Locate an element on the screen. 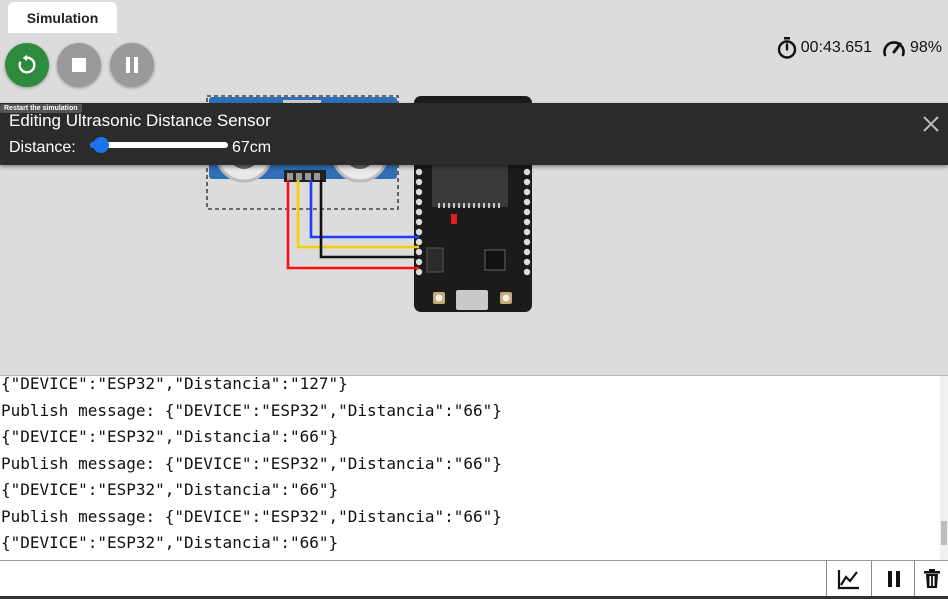 This screenshot has height=600, width=948. distance-value: 67cm is located at coordinates (252, 147).